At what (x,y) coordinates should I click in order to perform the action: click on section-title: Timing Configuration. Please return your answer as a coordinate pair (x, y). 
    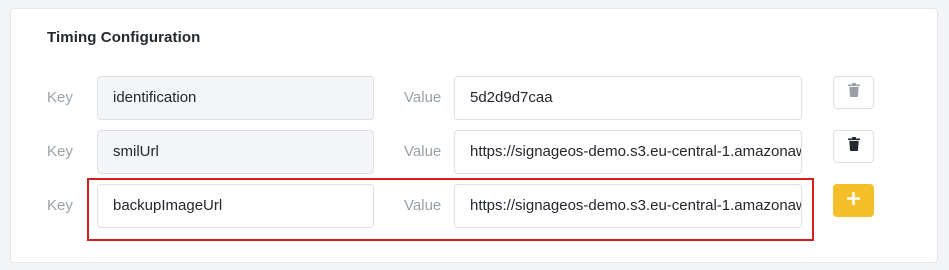
    Looking at the image, I should click on (124, 37).